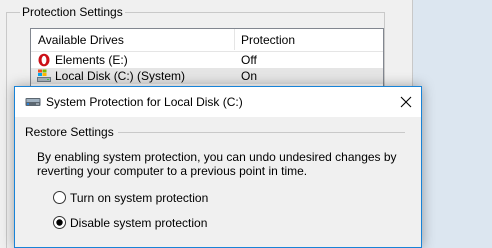  What do you see at coordinates (44, 76) in the screenshot?
I see `system-disk-icon` at bounding box center [44, 76].